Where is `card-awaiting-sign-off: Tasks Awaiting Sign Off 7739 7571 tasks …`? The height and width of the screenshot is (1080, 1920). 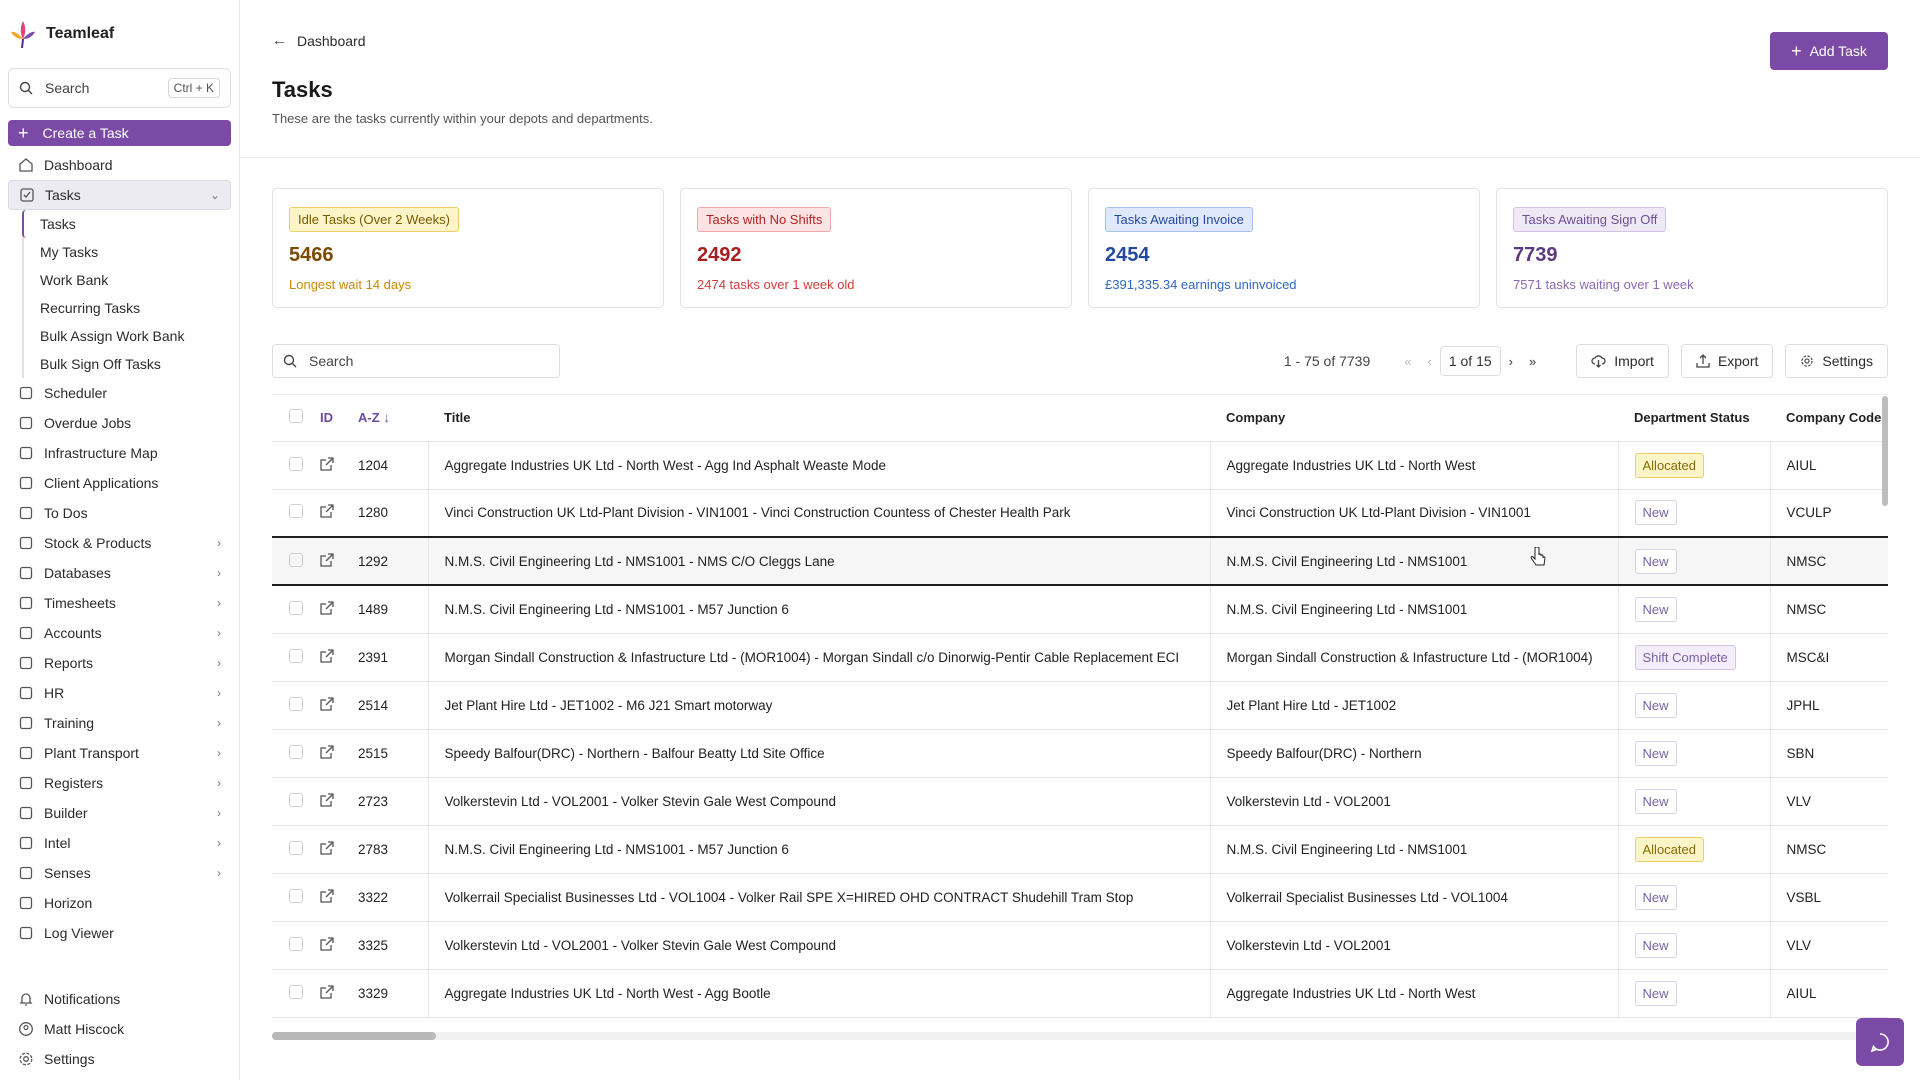 card-awaiting-sign-off: Tasks Awaiting Sign Off 7739 7571 tasks … is located at coordinates (1692, 248).